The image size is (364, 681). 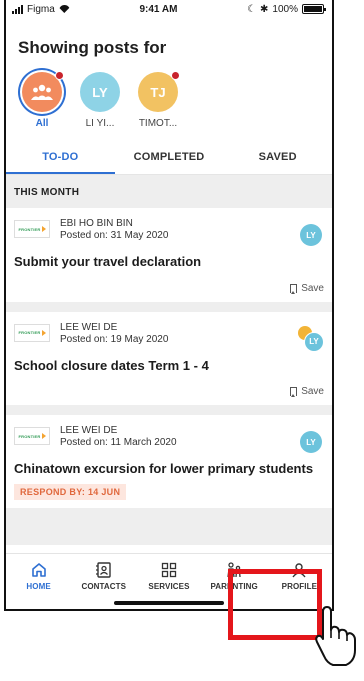 What do you see at coordinates (314, 9) in the screenshot?
I see `battery-icon` at bounding box center [314, 9].